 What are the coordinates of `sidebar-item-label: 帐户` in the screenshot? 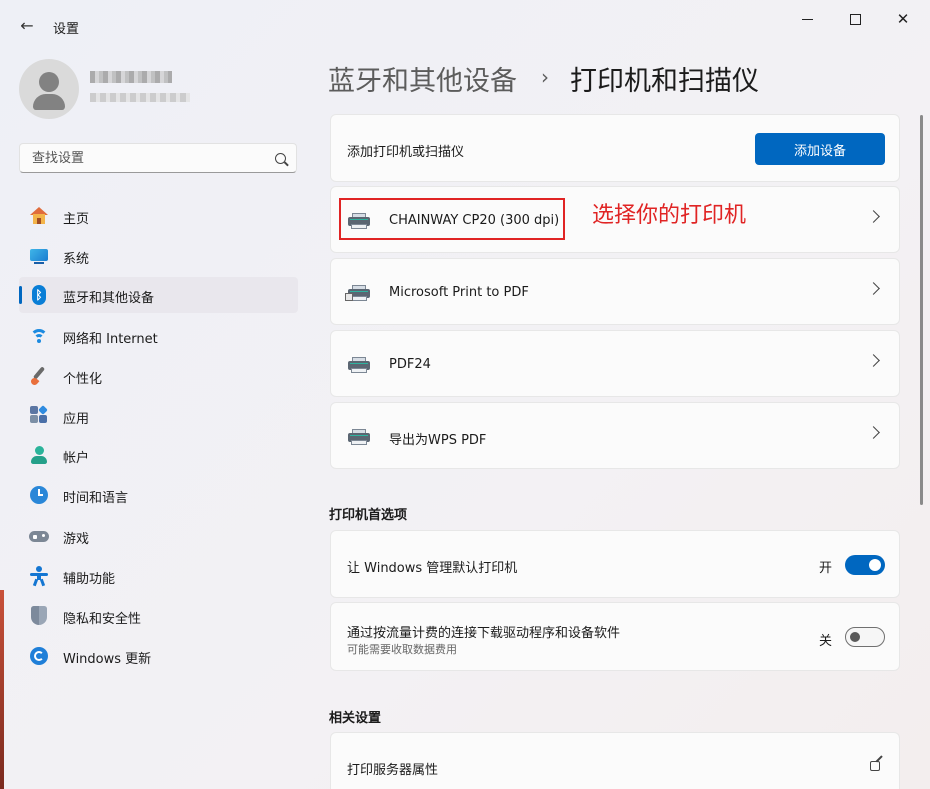 It's located at (76, 458).